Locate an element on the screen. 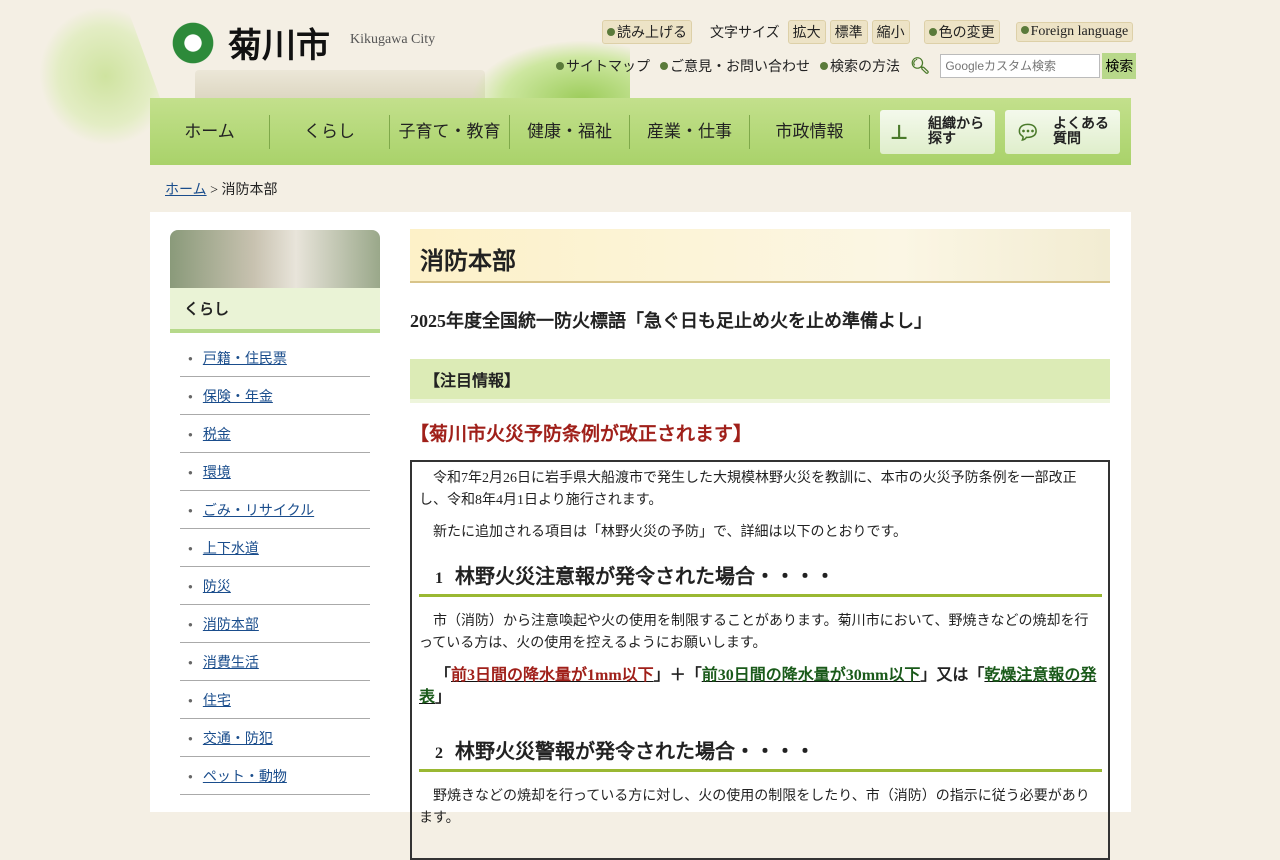 The height and width of the screenshot is (860, 1280). fire-prevention-slogan: 2025年度全国統一防火標語「急ぐ日も足止め火を止め準備よし」 is located at coordinates (671, 321).